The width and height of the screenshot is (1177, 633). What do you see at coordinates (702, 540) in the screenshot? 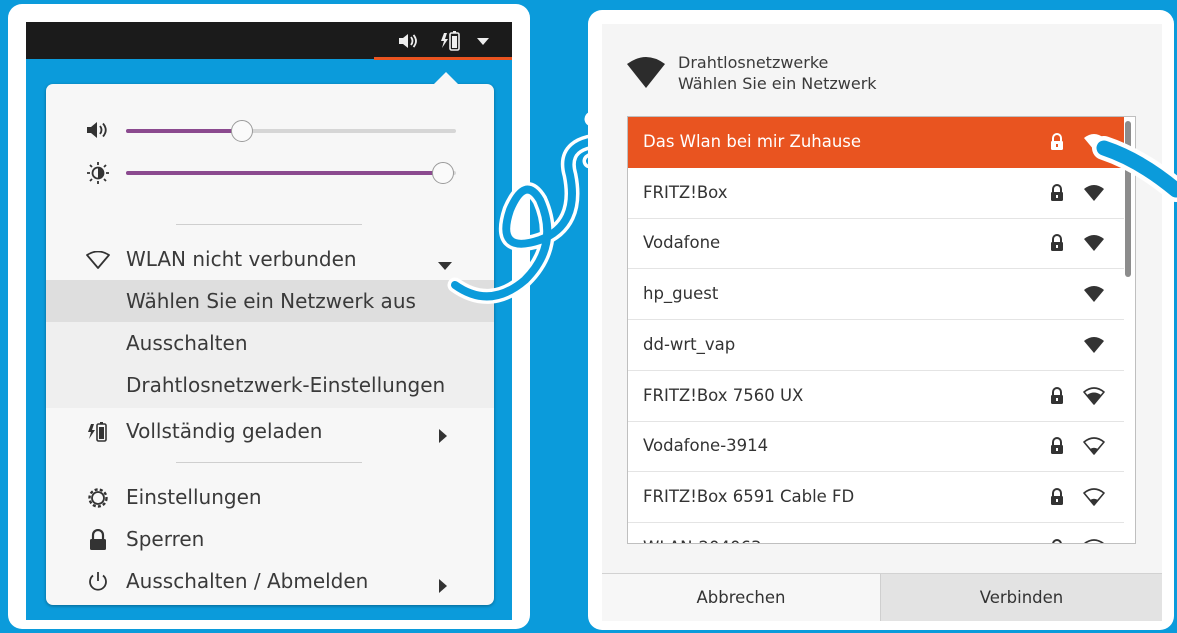
I see `network-name: WLAN-204063` at bounding box center [702, 540].